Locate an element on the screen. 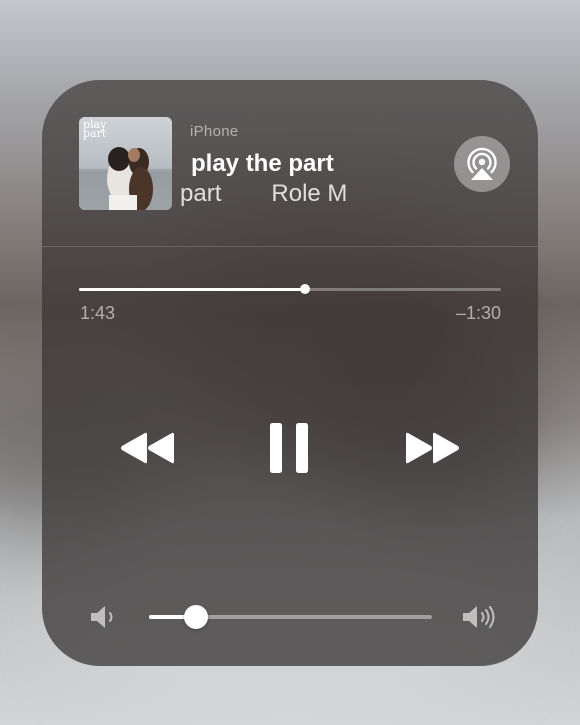 This screenshot has height=725, width=580. scrubber-progress is located at coordinates (192, 289).